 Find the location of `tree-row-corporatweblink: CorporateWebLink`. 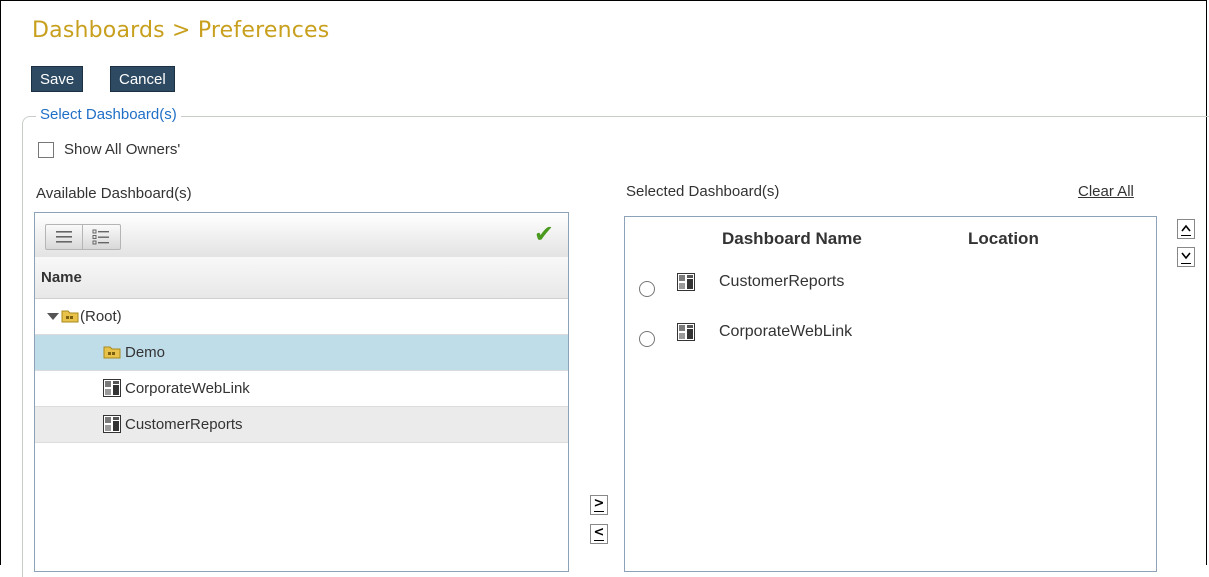

tree-row-corporatweblink: CorporateWebLink is located at coordinates (301, 389).